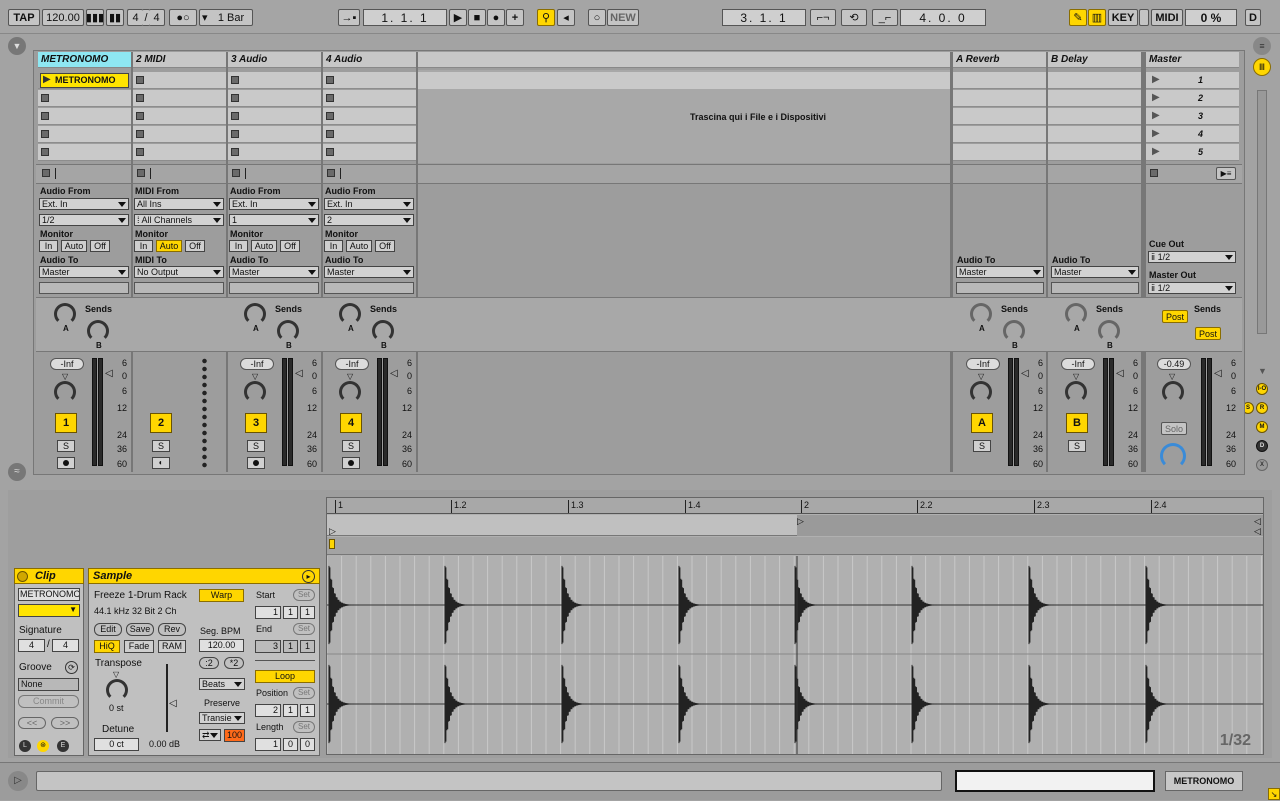 The height and width of the screenshot is (801, 1280). I want to click on overview-minimap, so click(1055, 781).